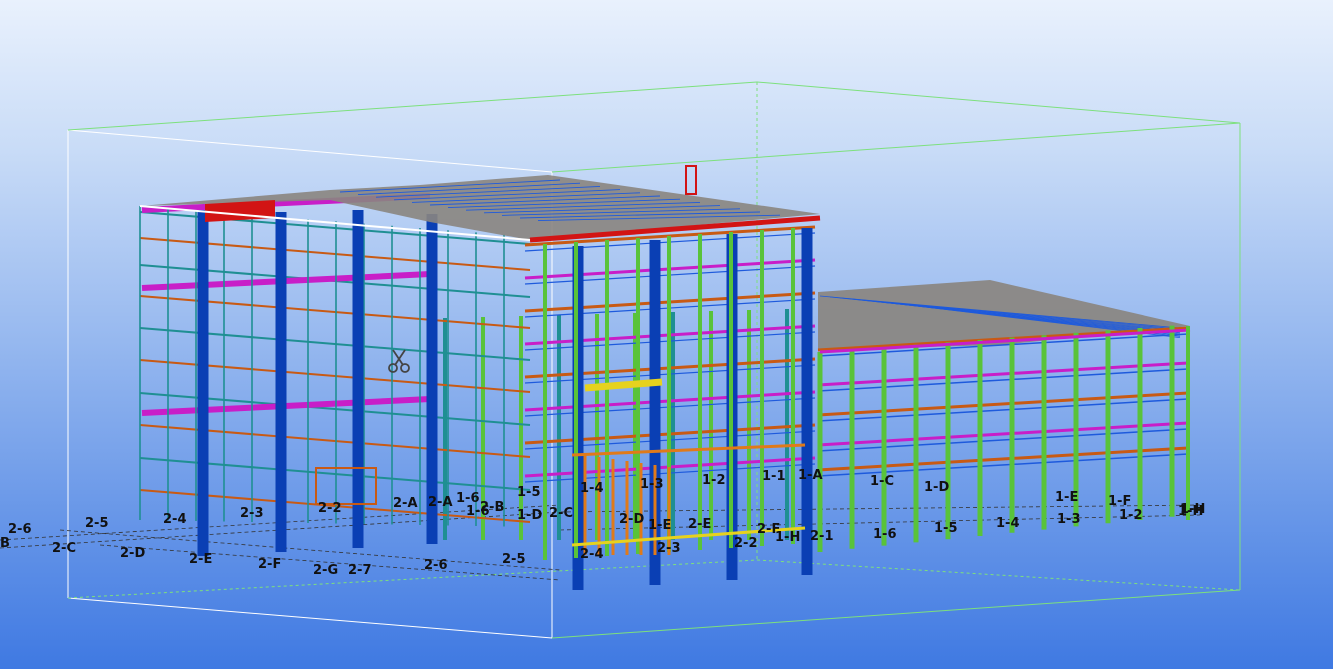 The height and width of the screenshot is (669, 1333). Describe the element at coordinates (326, 570) in the screenshot. I see `grid-label: 2-G` at that location.